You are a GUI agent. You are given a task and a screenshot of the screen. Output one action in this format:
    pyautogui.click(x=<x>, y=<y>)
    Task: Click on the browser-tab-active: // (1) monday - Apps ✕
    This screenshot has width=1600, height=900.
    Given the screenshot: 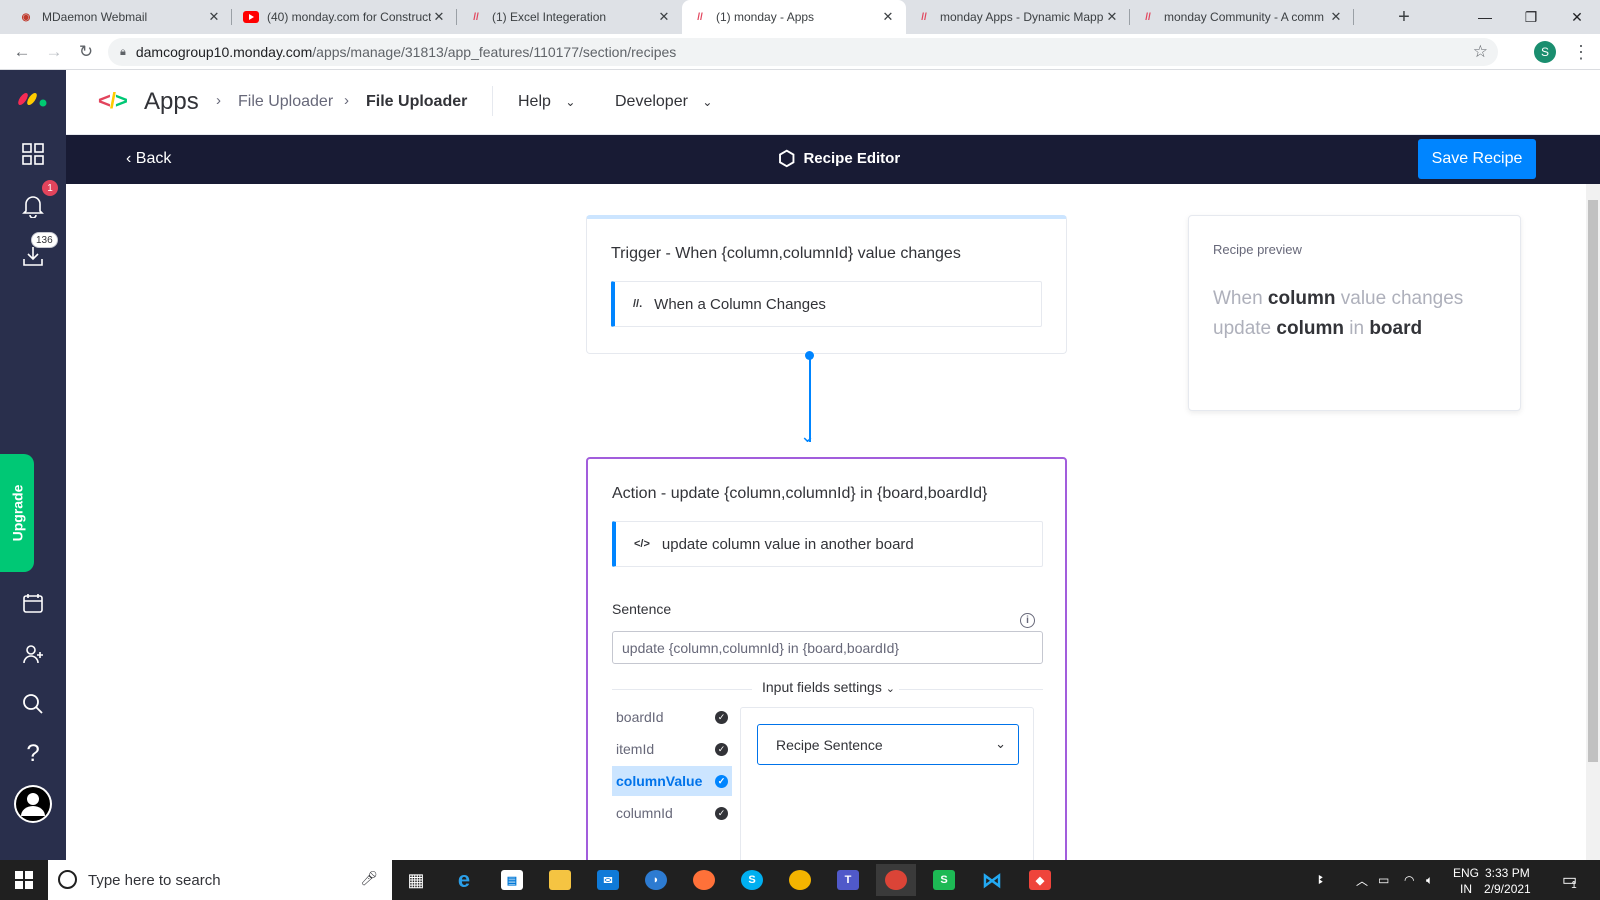 What is the action you would take?
    pyautogui.click(x=794, y=17)
    